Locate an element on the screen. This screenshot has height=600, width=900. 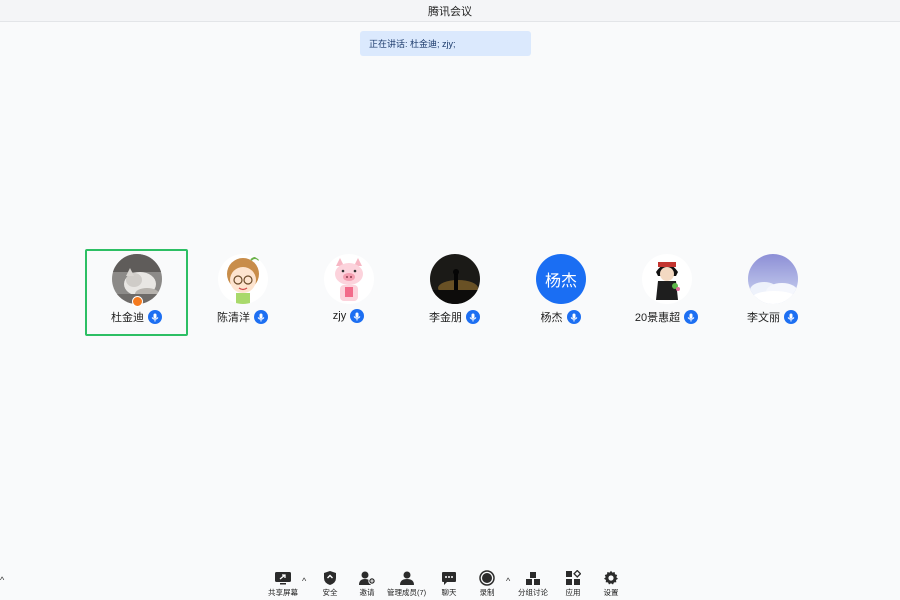
invite-button: 邀请 is located at coordinates (367, 583).